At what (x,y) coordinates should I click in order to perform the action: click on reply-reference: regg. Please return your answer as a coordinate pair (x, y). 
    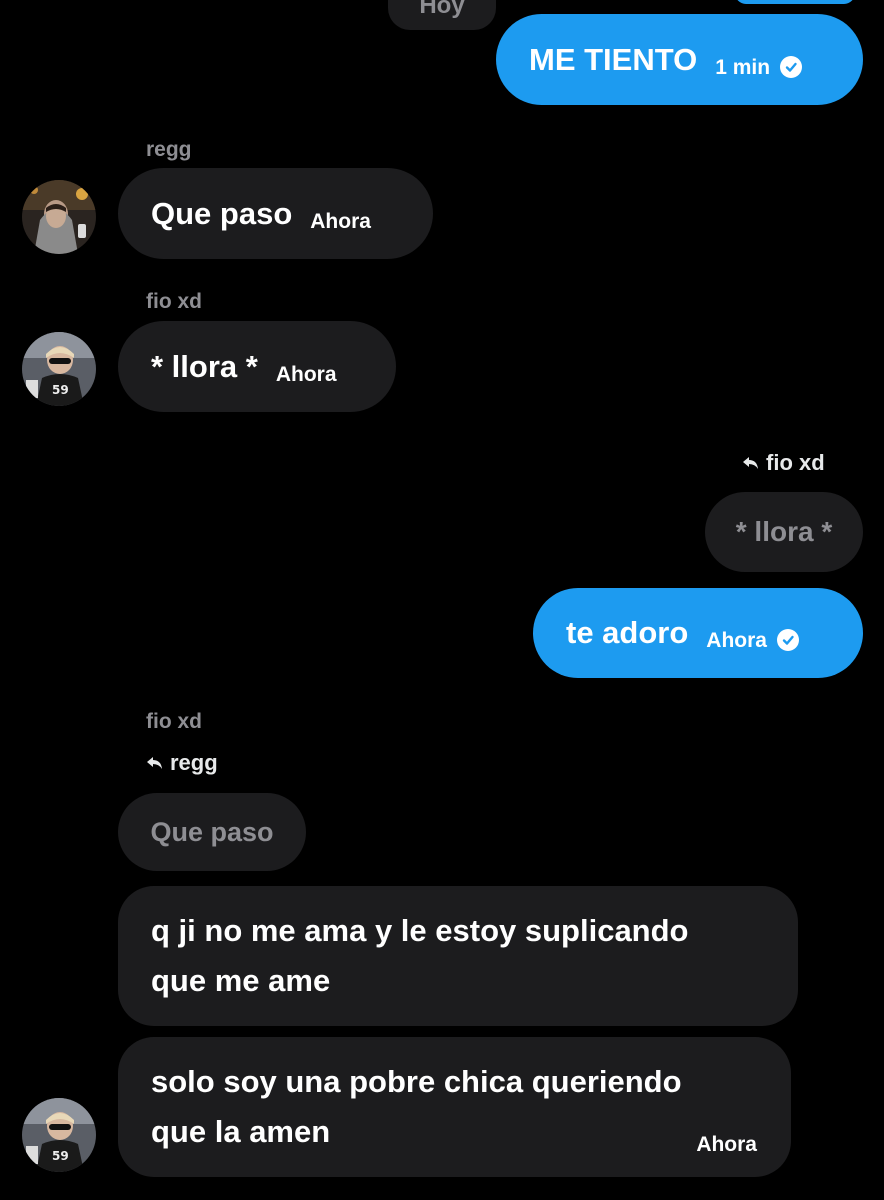
    Looking at the image, I should click on (182, 763).